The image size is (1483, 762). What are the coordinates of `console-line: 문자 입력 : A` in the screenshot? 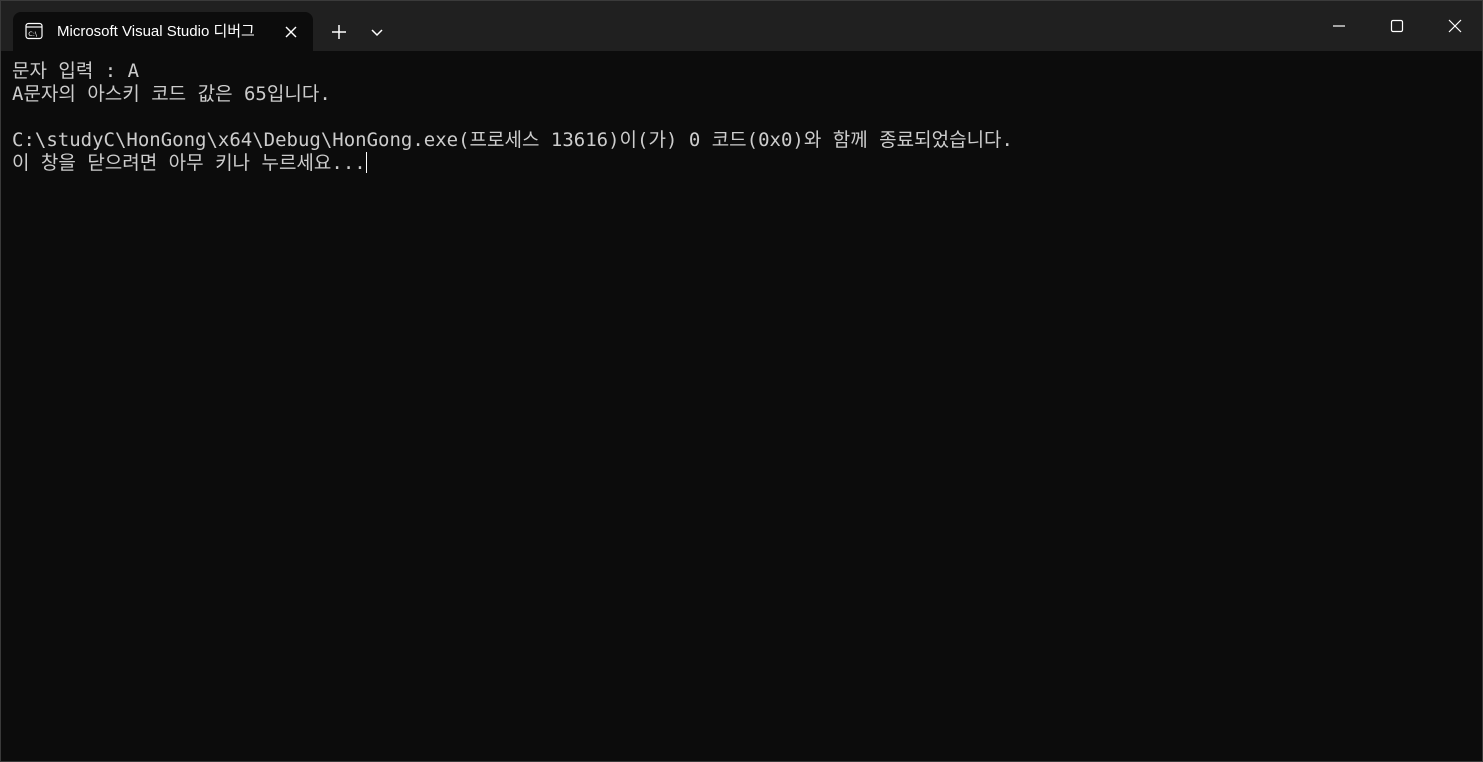 It's located at (76, 71).